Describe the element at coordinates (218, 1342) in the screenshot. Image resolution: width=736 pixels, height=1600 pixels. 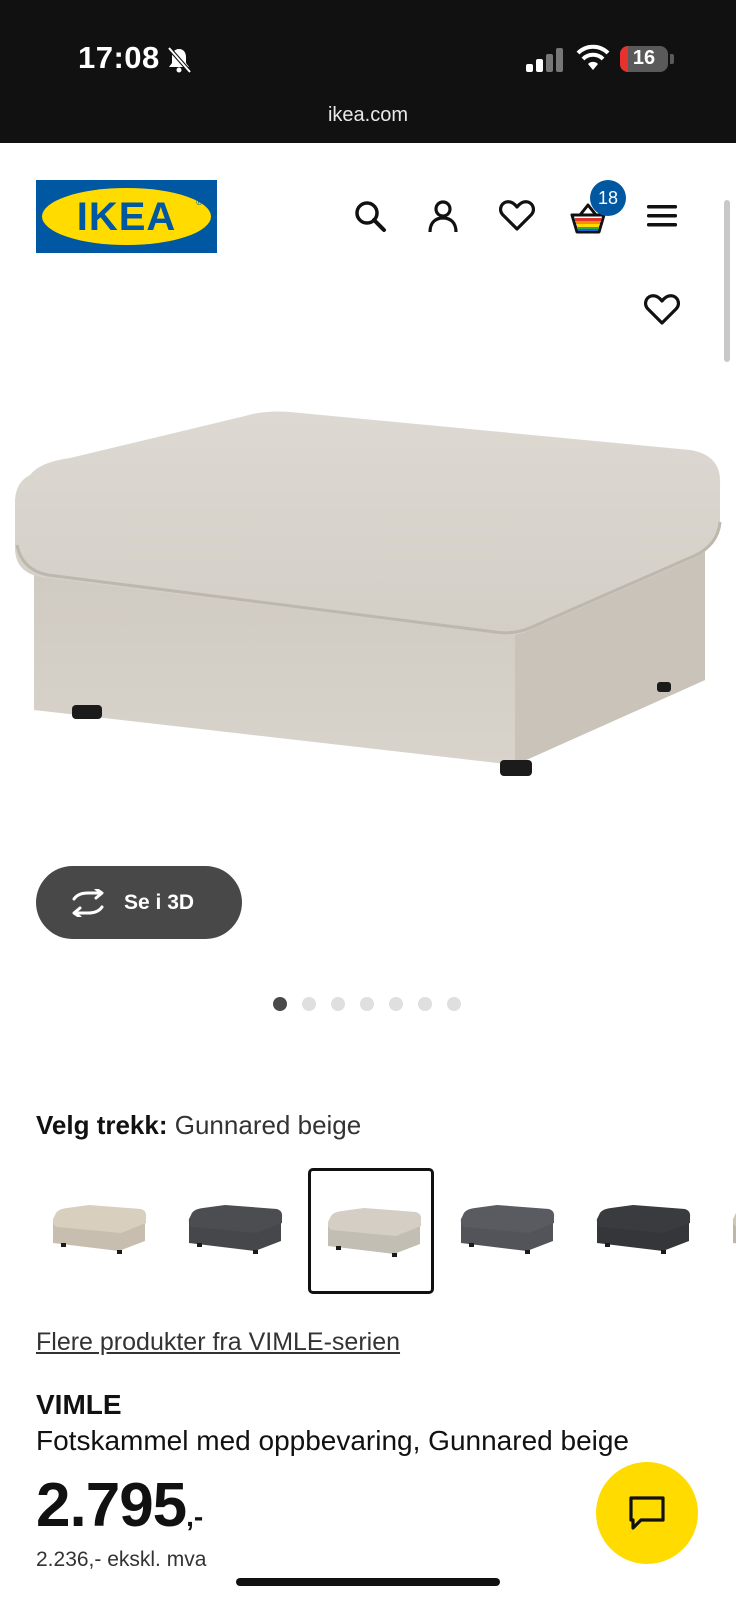
I see `series-link: Flere produkter fra VIMLE-serien` at that location.